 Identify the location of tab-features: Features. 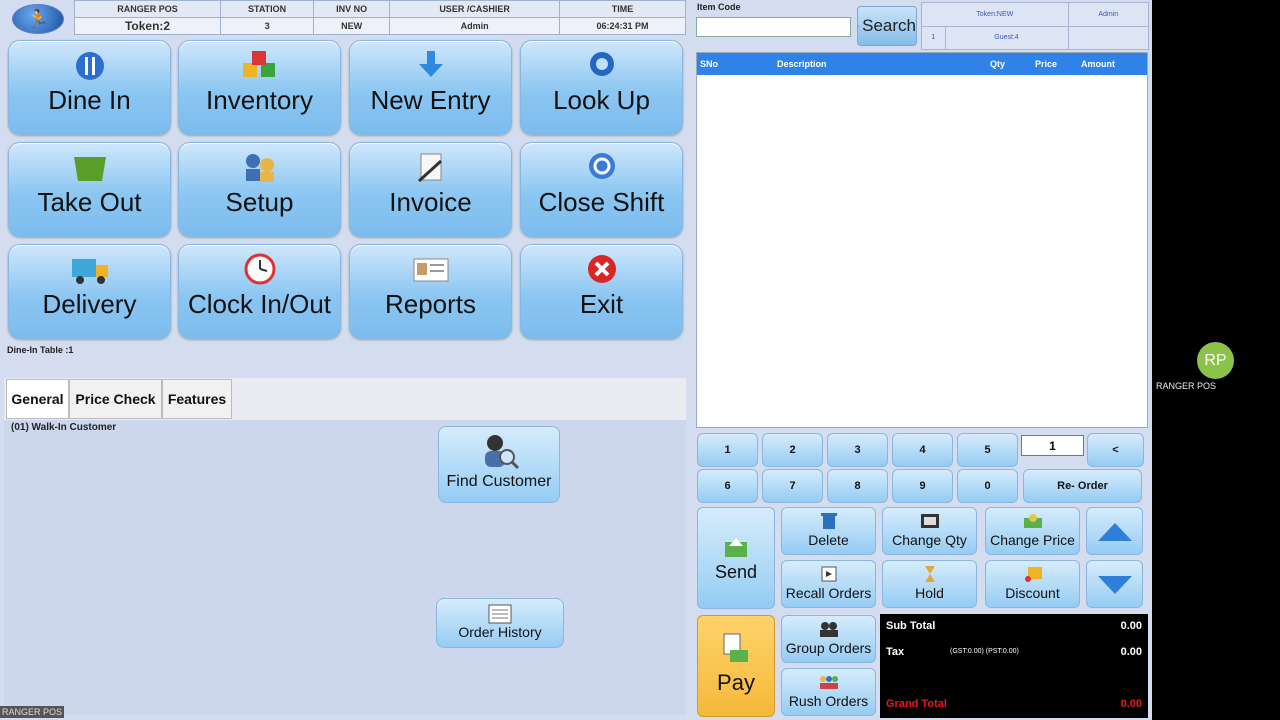
(197, 399).